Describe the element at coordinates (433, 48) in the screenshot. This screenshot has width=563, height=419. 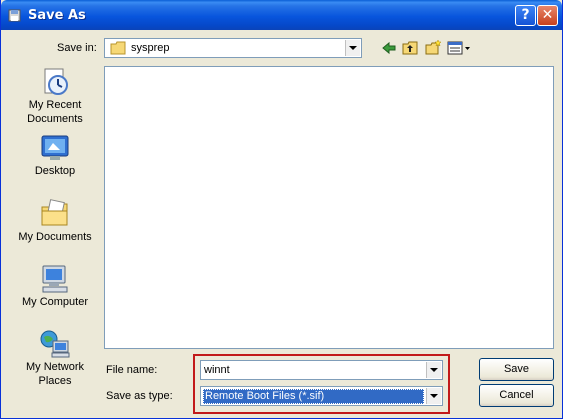
I see `new-folder-icon` at that location.